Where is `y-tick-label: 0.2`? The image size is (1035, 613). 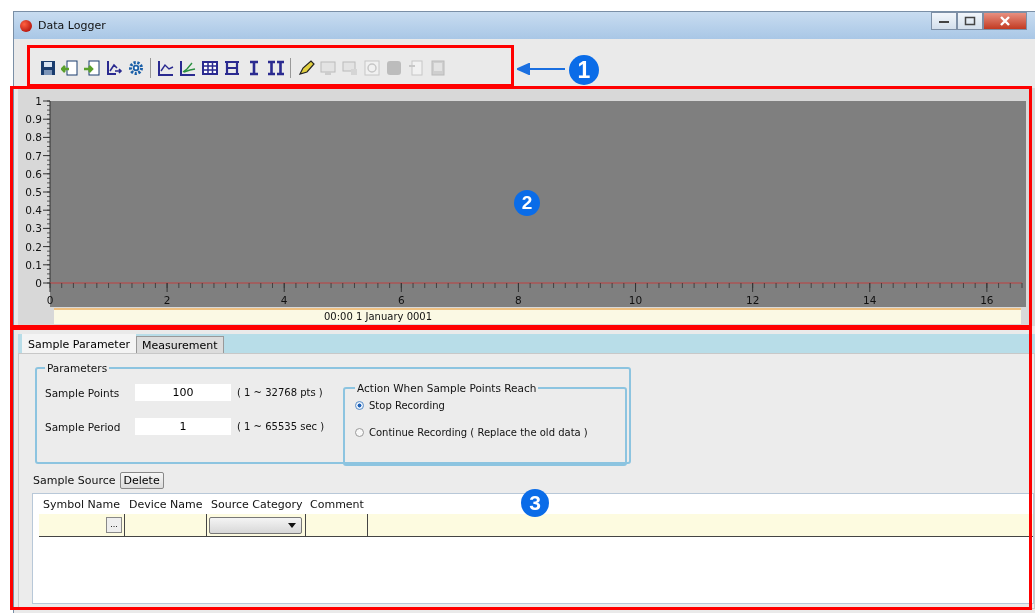
y-tick-label: 0.2 is located at coordinates (33, 246).